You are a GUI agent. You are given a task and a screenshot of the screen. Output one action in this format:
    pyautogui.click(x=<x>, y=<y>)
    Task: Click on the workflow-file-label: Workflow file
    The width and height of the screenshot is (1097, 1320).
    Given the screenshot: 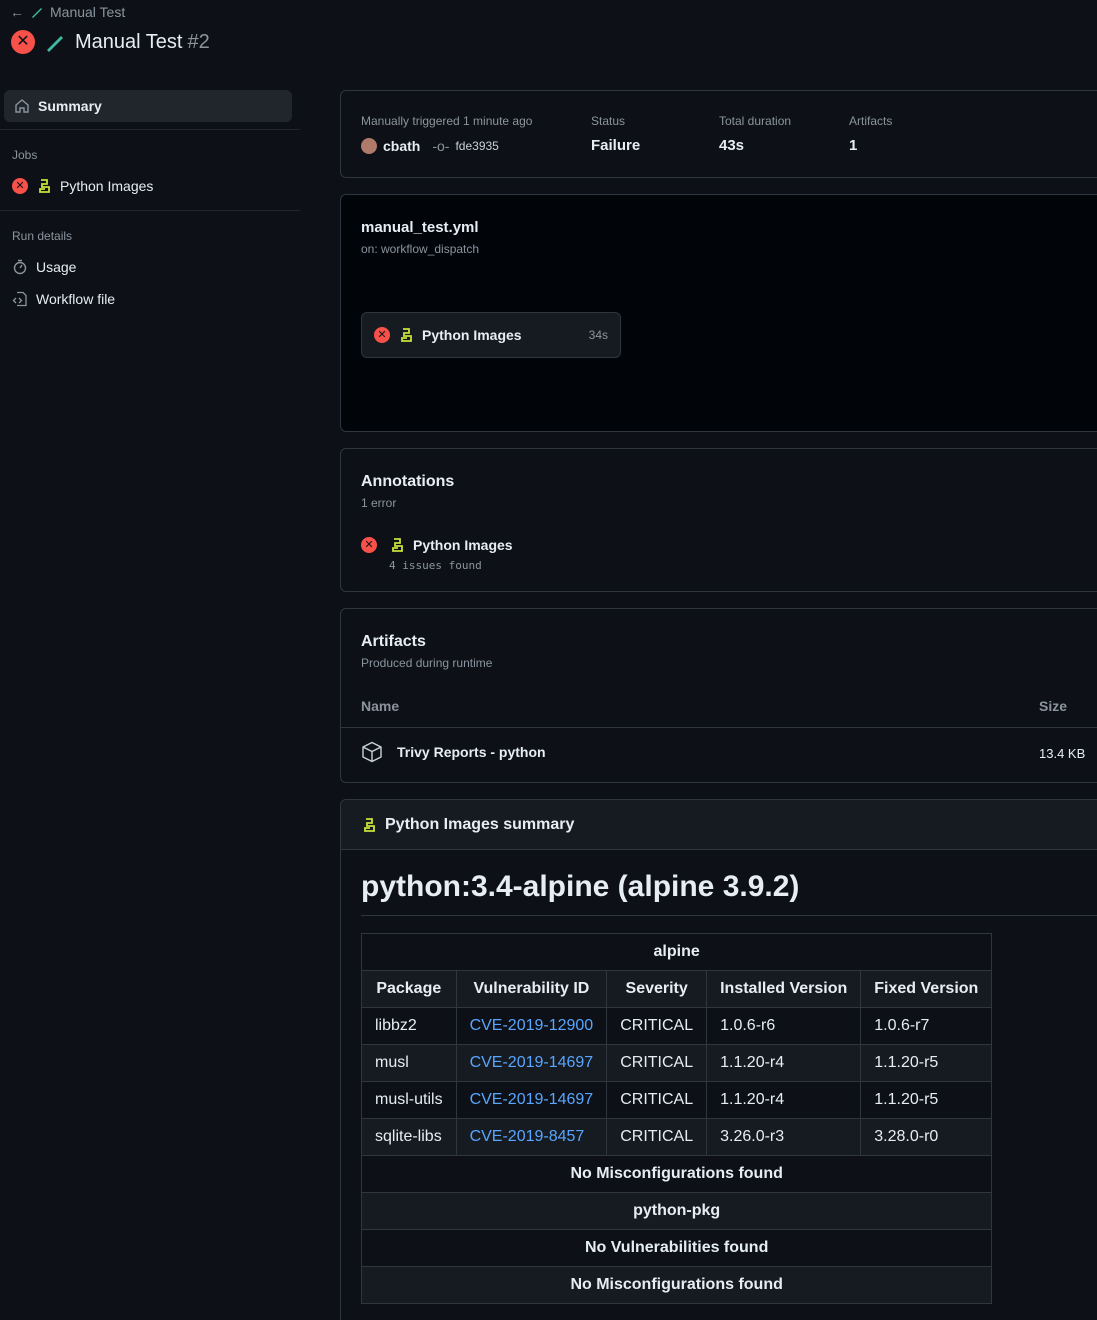 What is the action you would take?
    pyautogui.click(x=76, y=299)
    